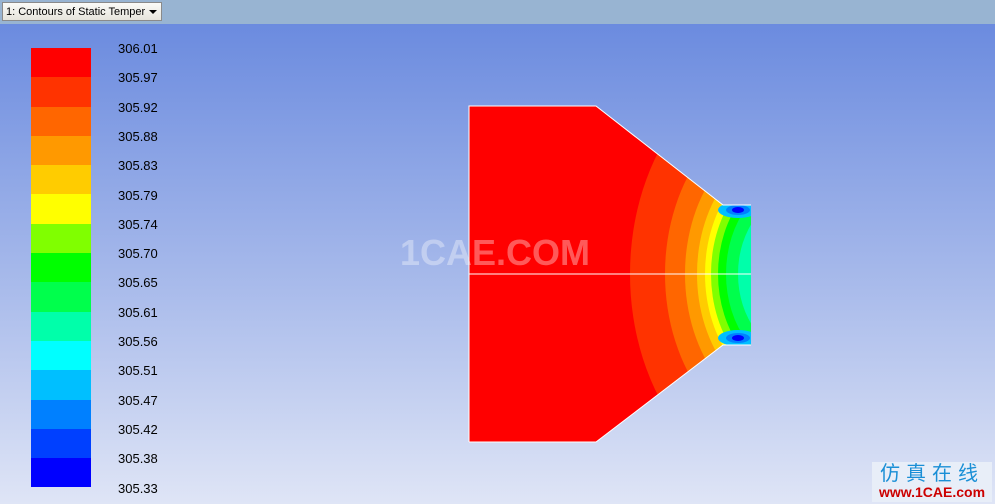 The height and width of the screenshot is (504, 995). What do you see at coordinates (932, 492) in the screenshot?
I see `logo-en: www.1CAE.com` at bounding box center [932, 492].